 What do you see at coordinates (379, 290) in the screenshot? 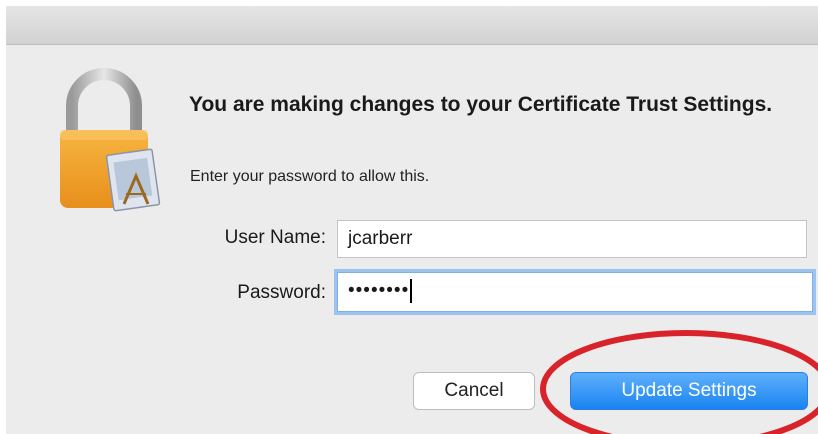
I see `password-value: ••••••••` at bounding box center [379, 290].